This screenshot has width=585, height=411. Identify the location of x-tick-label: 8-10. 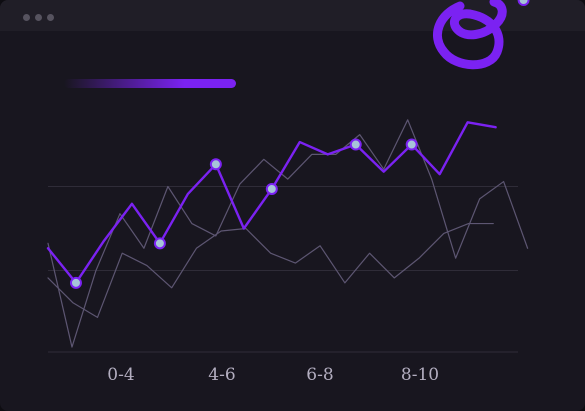
(420, 375).